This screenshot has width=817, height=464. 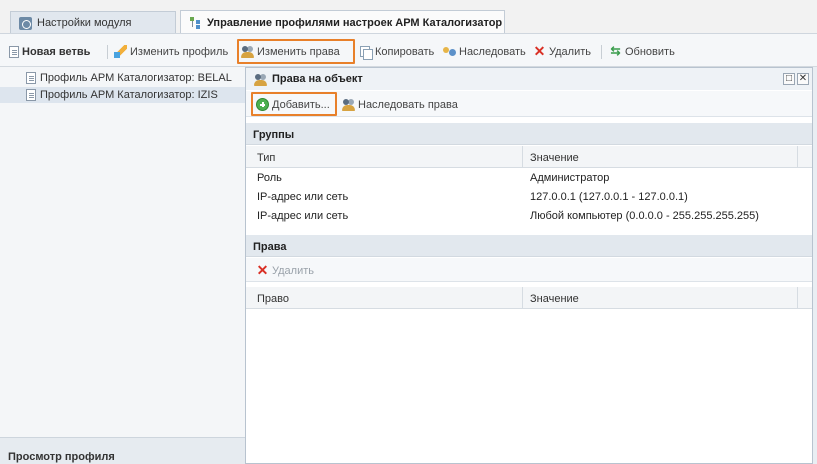 I want to click on delete-label: Удалить, so click(x=570, y=51).